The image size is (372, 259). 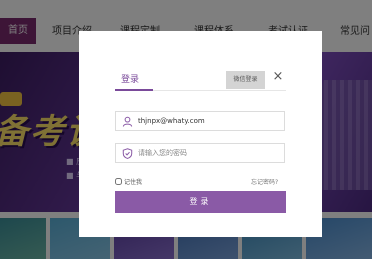 What do you see at coordinates (118, 181) in the screenshot?
I see `remember-checkbox` at bounding box center [118, 181].